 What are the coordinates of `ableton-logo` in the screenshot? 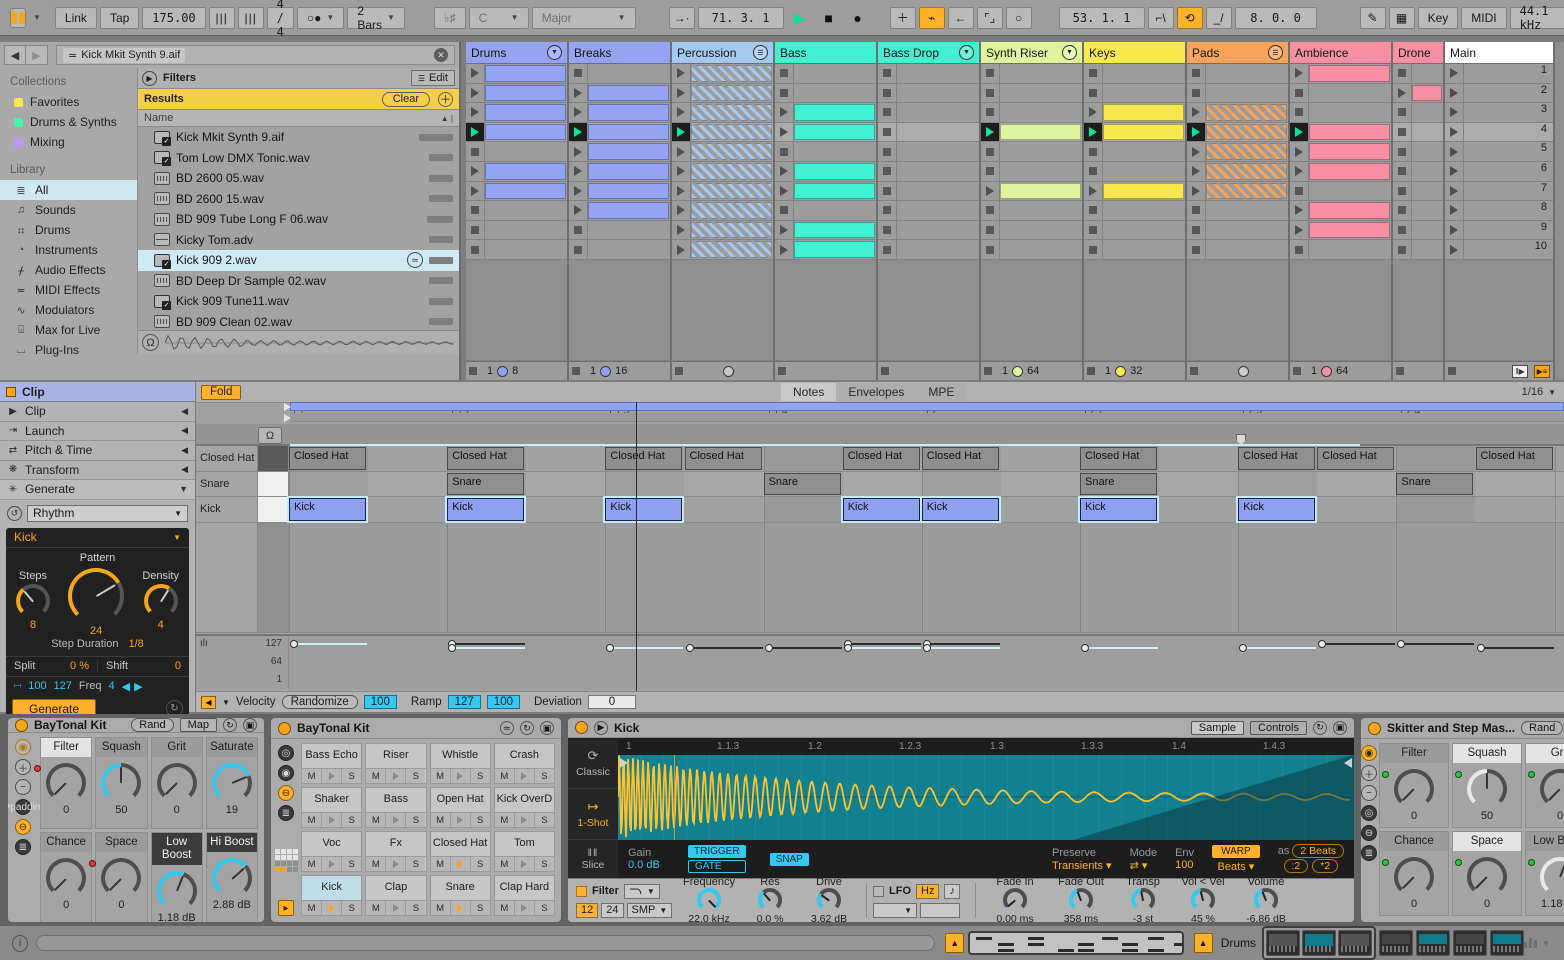 It's located at (18, 17).